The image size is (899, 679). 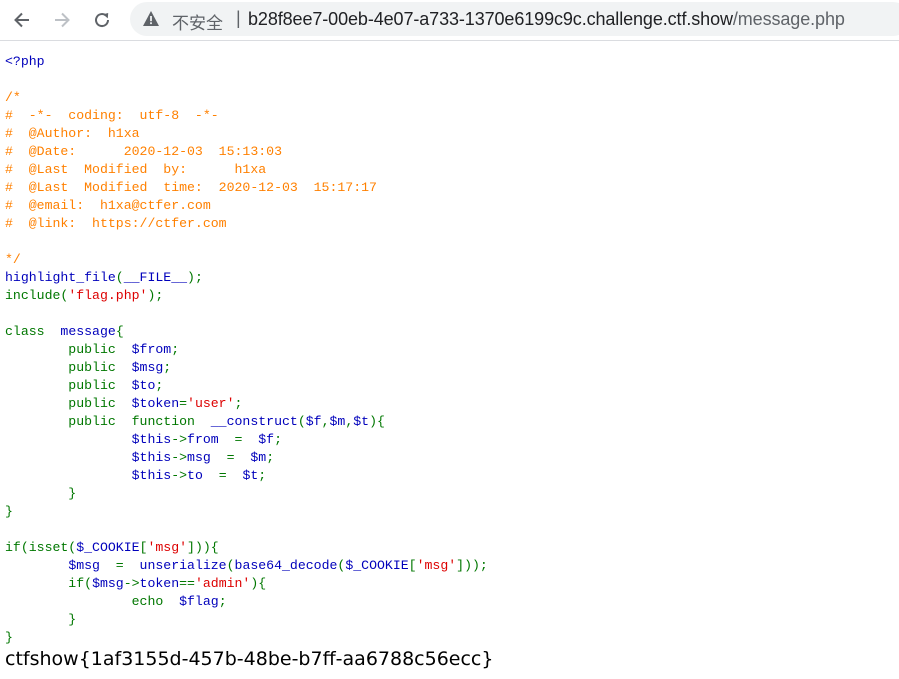 What do you see at coordinates (246, 62) in the screenshot?
I see `code-line: <?php` at bounding box center [246, 62].